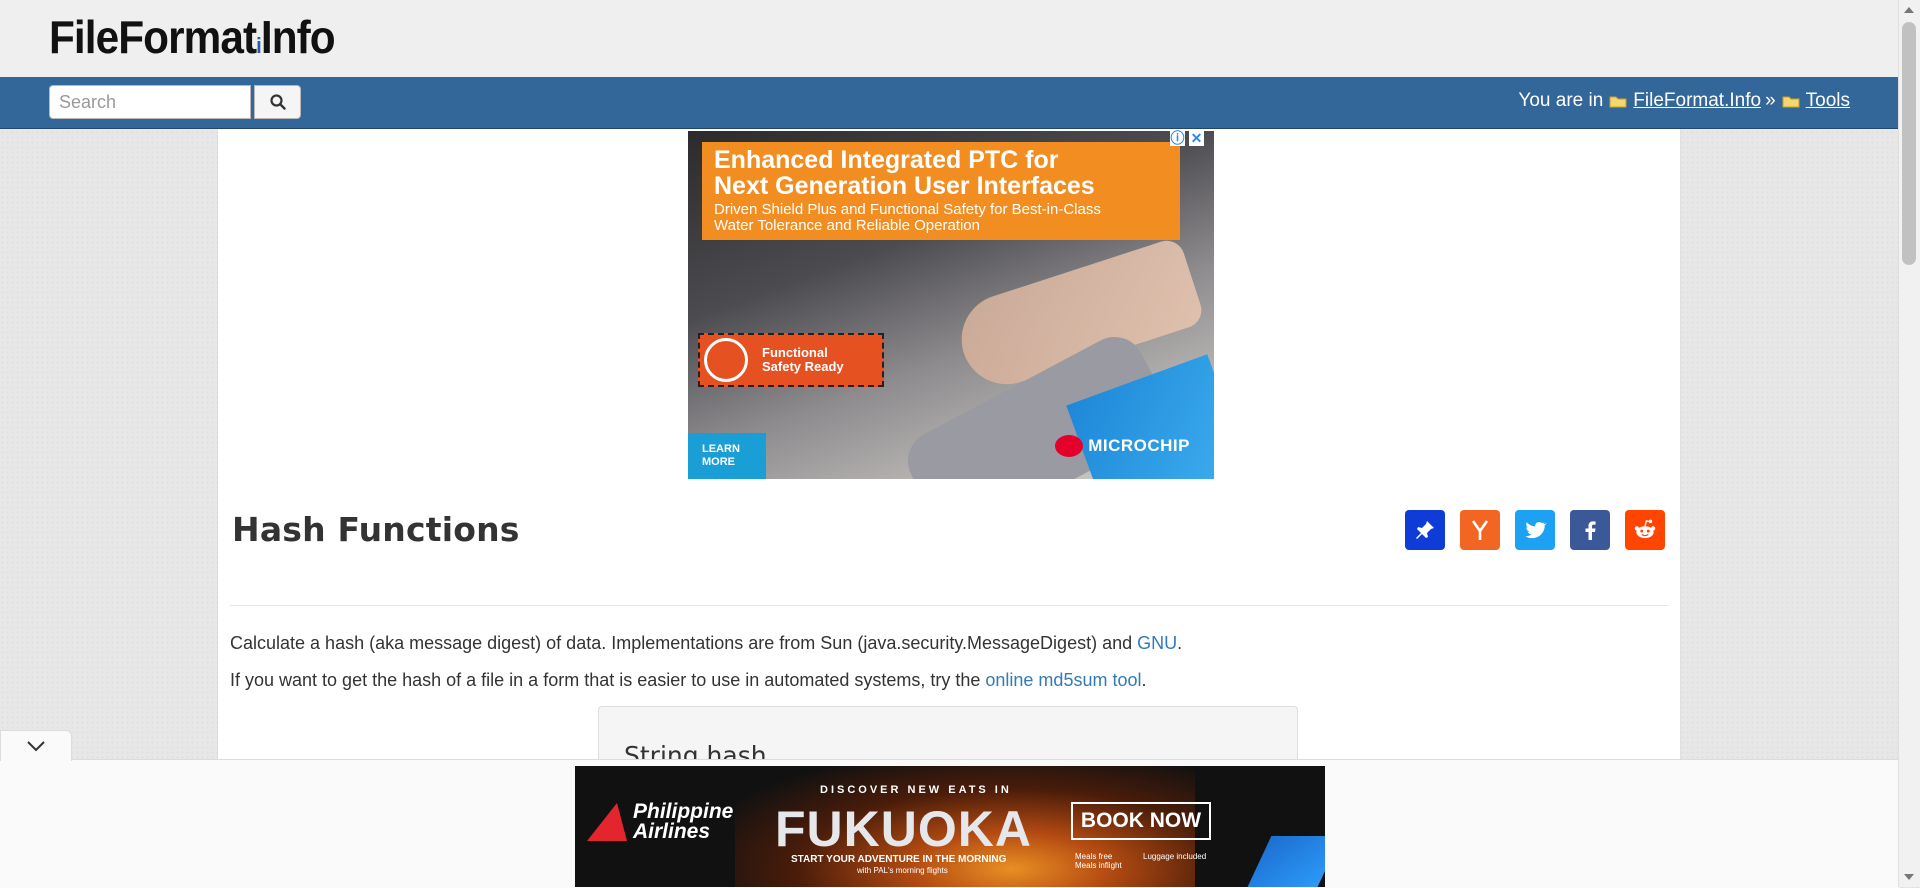 This screenshot has height=888, width=1920. Describe the element at coordinates (1144, 680) in the screenshot. I see `md5sum-end: .` at that location.